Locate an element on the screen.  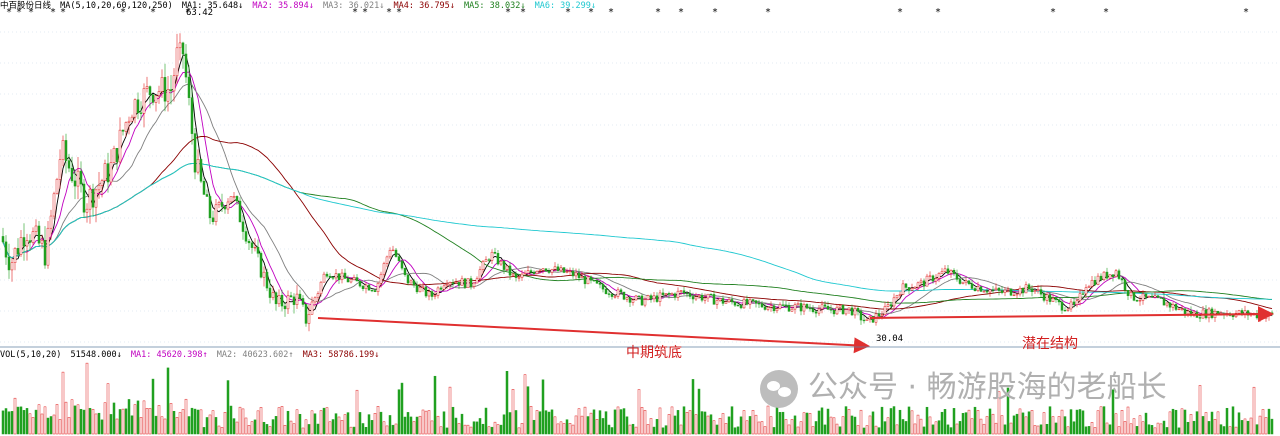
stock-title: 中百股份日线 is located at coordinates (26, 6).